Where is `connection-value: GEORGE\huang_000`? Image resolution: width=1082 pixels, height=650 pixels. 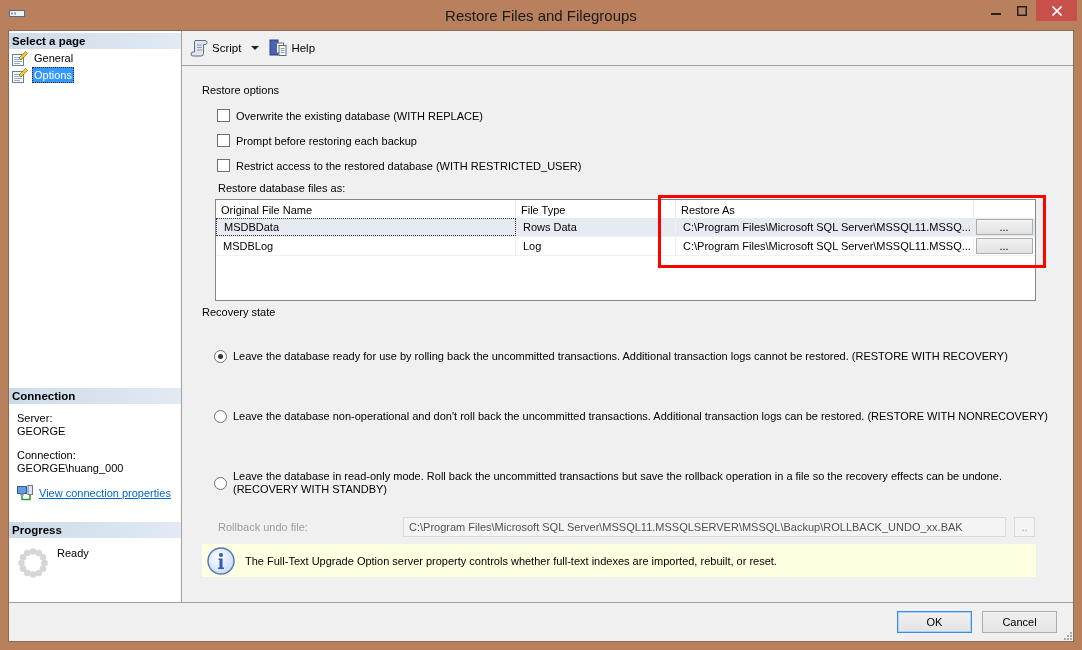
connection-value: GEORGE\huang_000 is located at coordinates (71, 468).